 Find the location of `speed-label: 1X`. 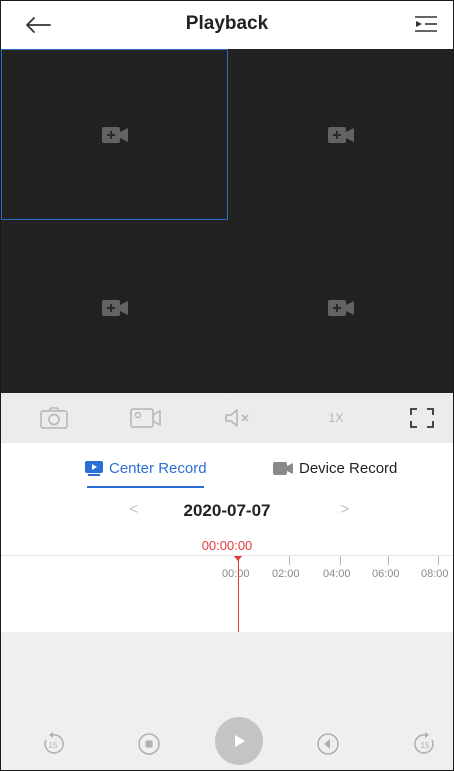

speed-label: 1X is located at coordinates (336, 418).